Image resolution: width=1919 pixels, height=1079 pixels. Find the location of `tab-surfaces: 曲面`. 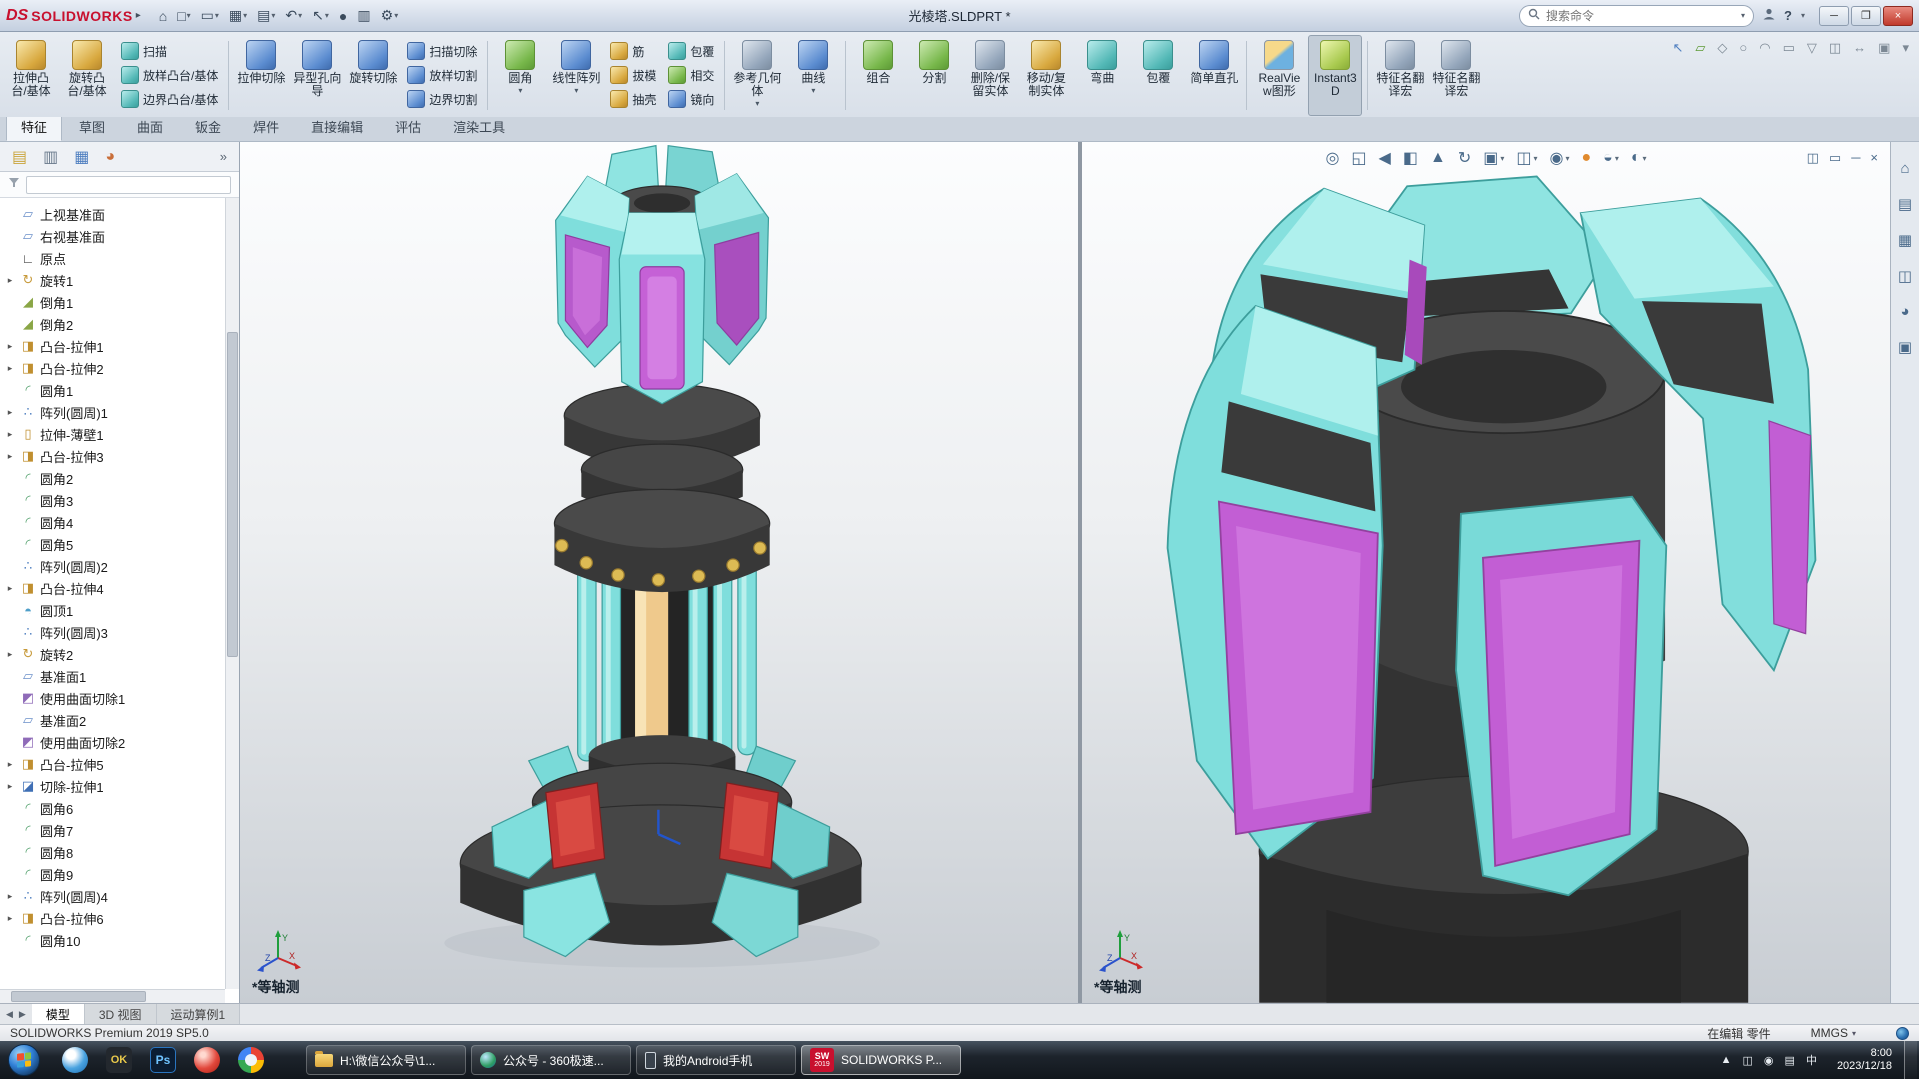

tab-surfaces: 曲面 is located at coordinates (150, 127).